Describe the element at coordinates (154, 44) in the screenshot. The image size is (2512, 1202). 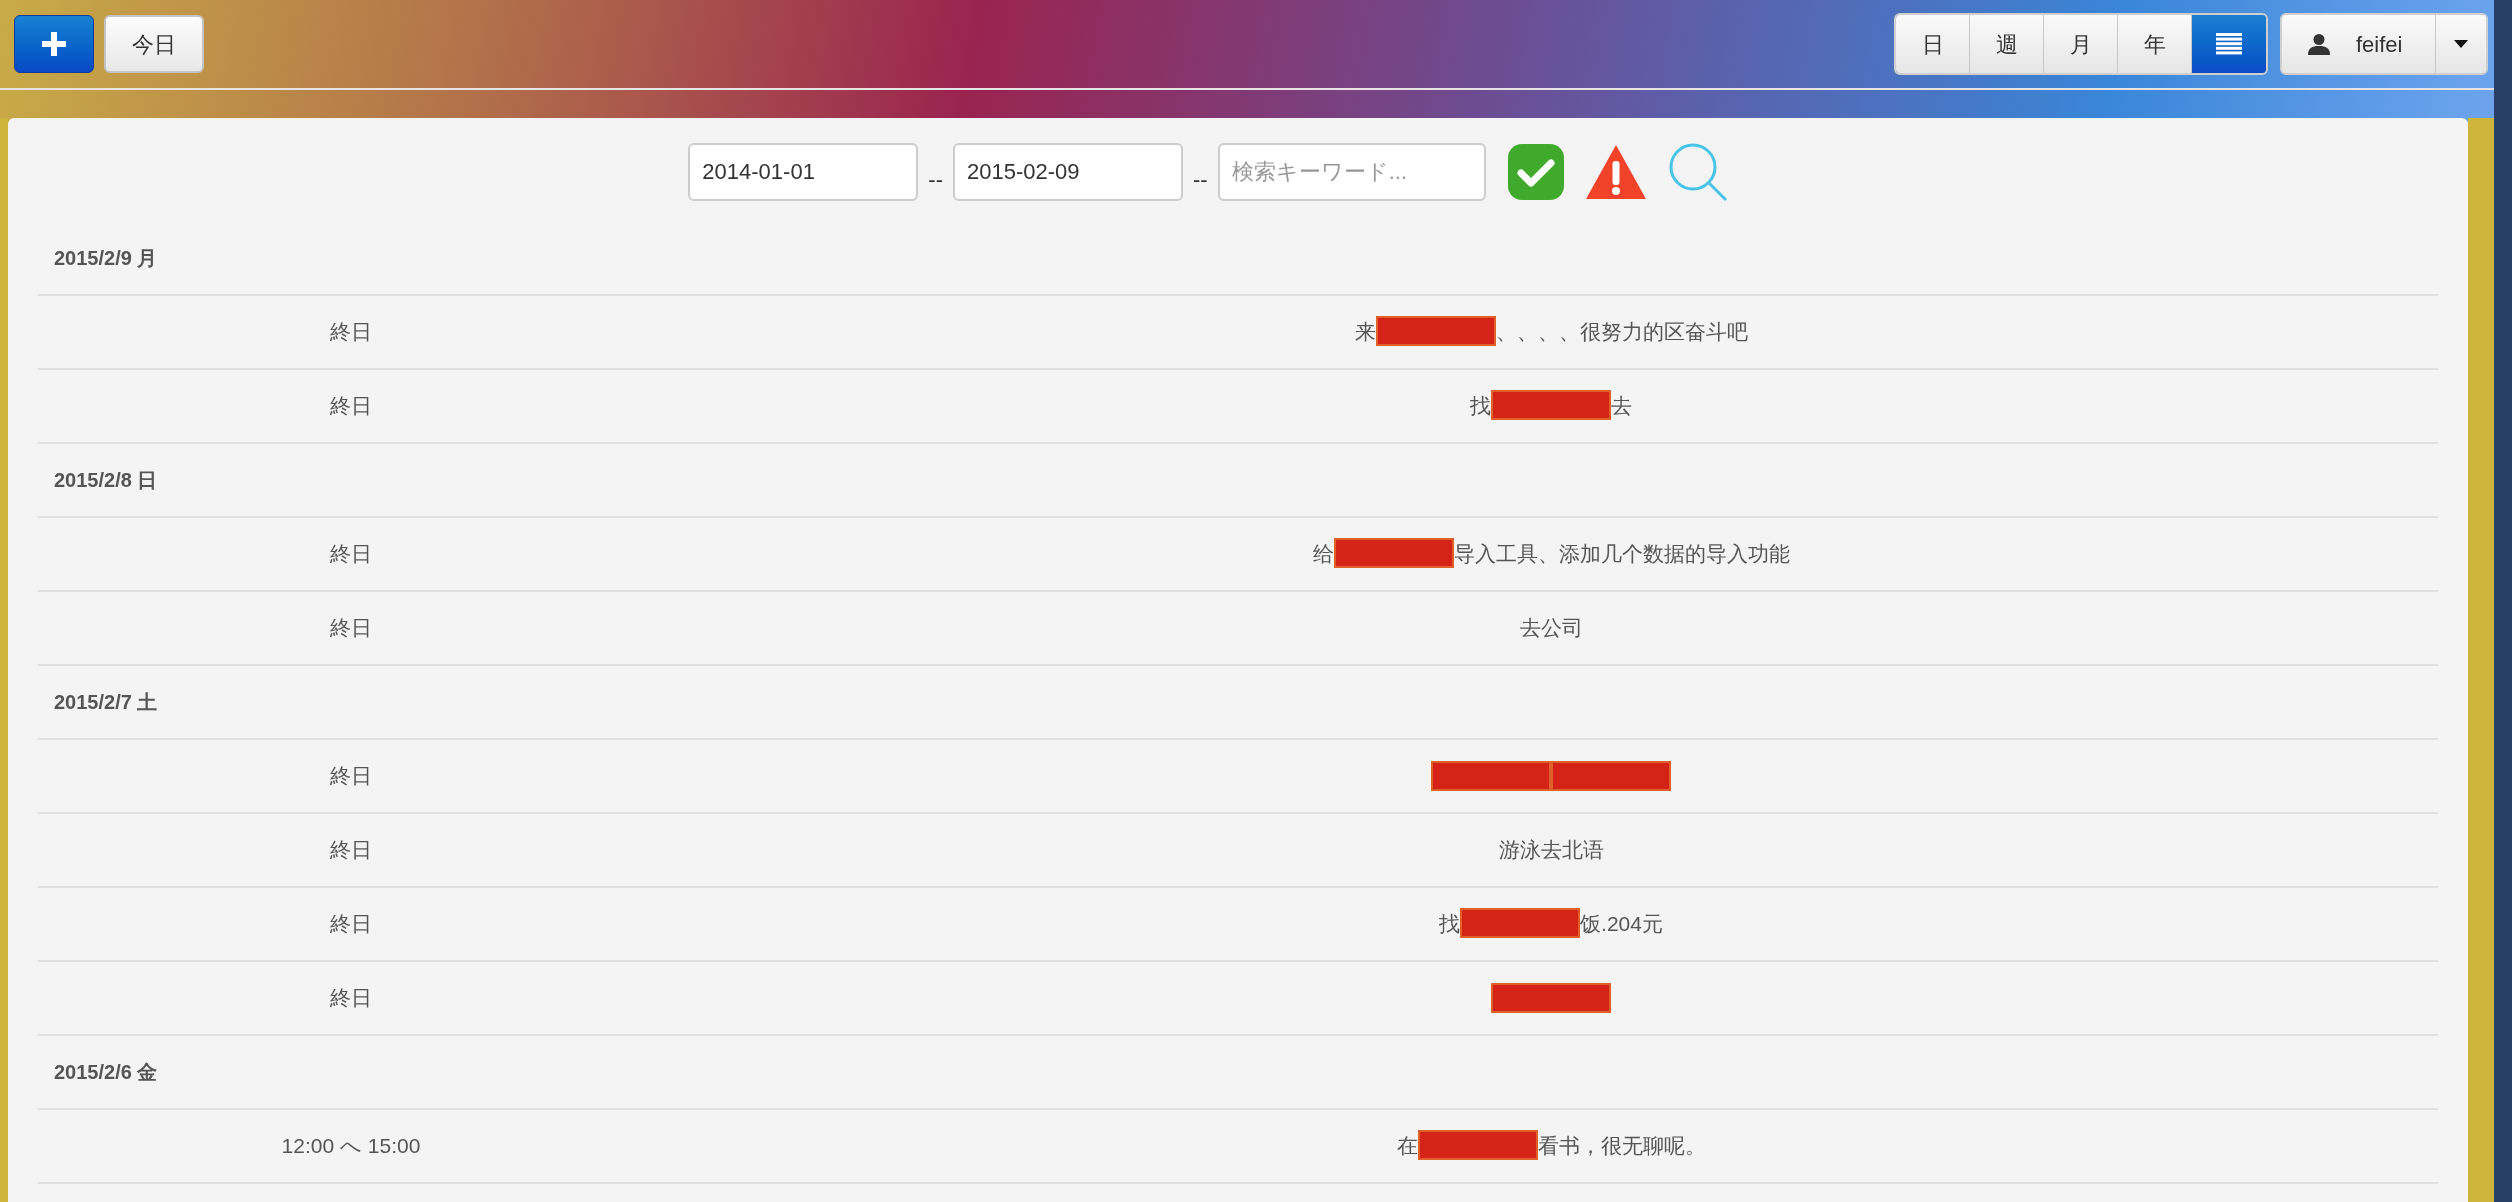
I see `today-button: 今日` at that location.